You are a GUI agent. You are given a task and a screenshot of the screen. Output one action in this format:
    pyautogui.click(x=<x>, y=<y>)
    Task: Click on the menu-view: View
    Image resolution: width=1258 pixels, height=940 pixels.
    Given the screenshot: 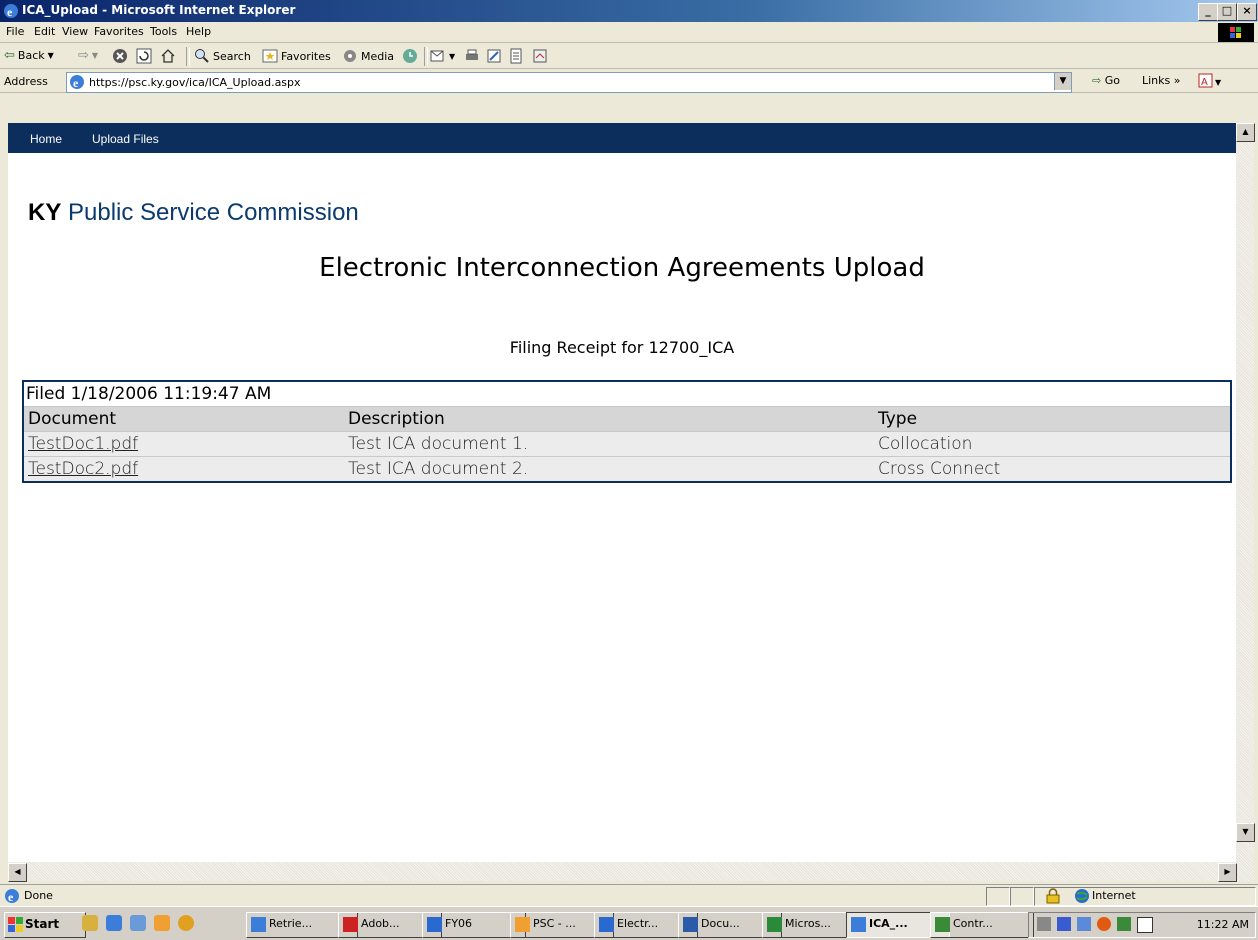 What is the action you would take?
    pyautogui.click(x=75, y=31)
    